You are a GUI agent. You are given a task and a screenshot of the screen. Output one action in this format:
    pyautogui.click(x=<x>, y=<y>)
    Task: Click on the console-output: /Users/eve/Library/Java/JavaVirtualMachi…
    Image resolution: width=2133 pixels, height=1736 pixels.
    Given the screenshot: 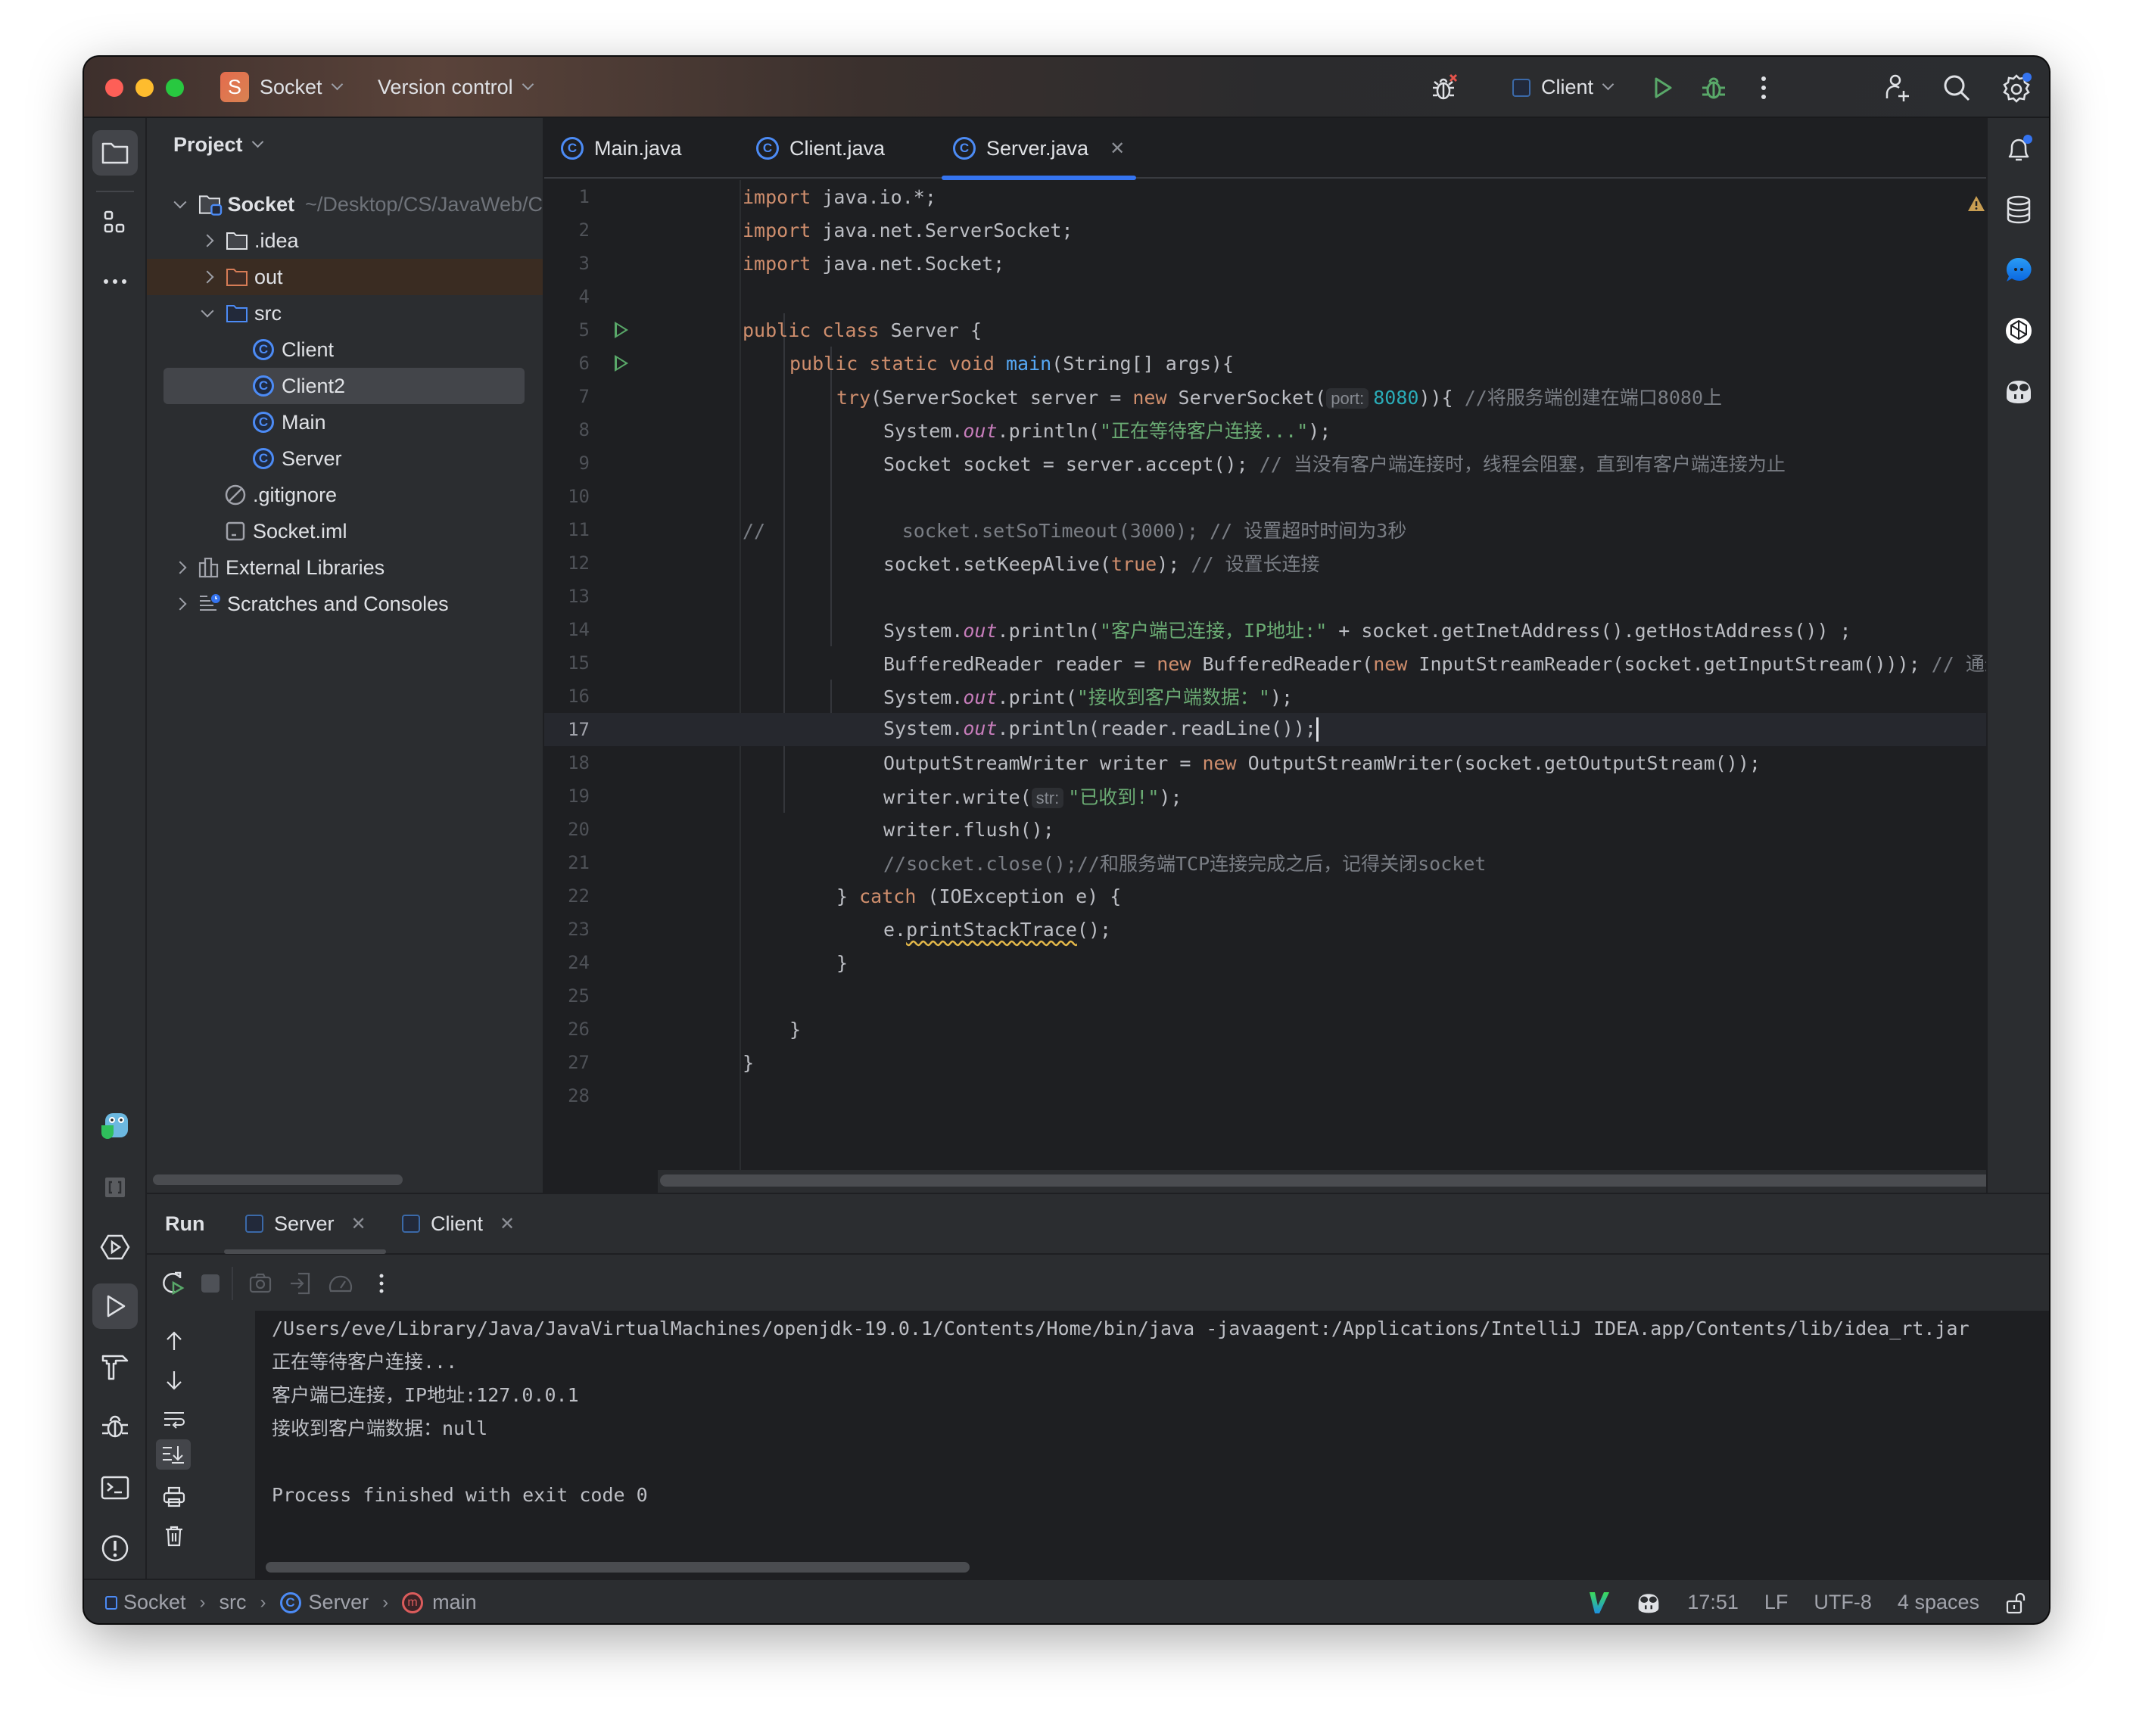 What is the action you would take?
    pyautogui.click(x=1153, y=1445)
    